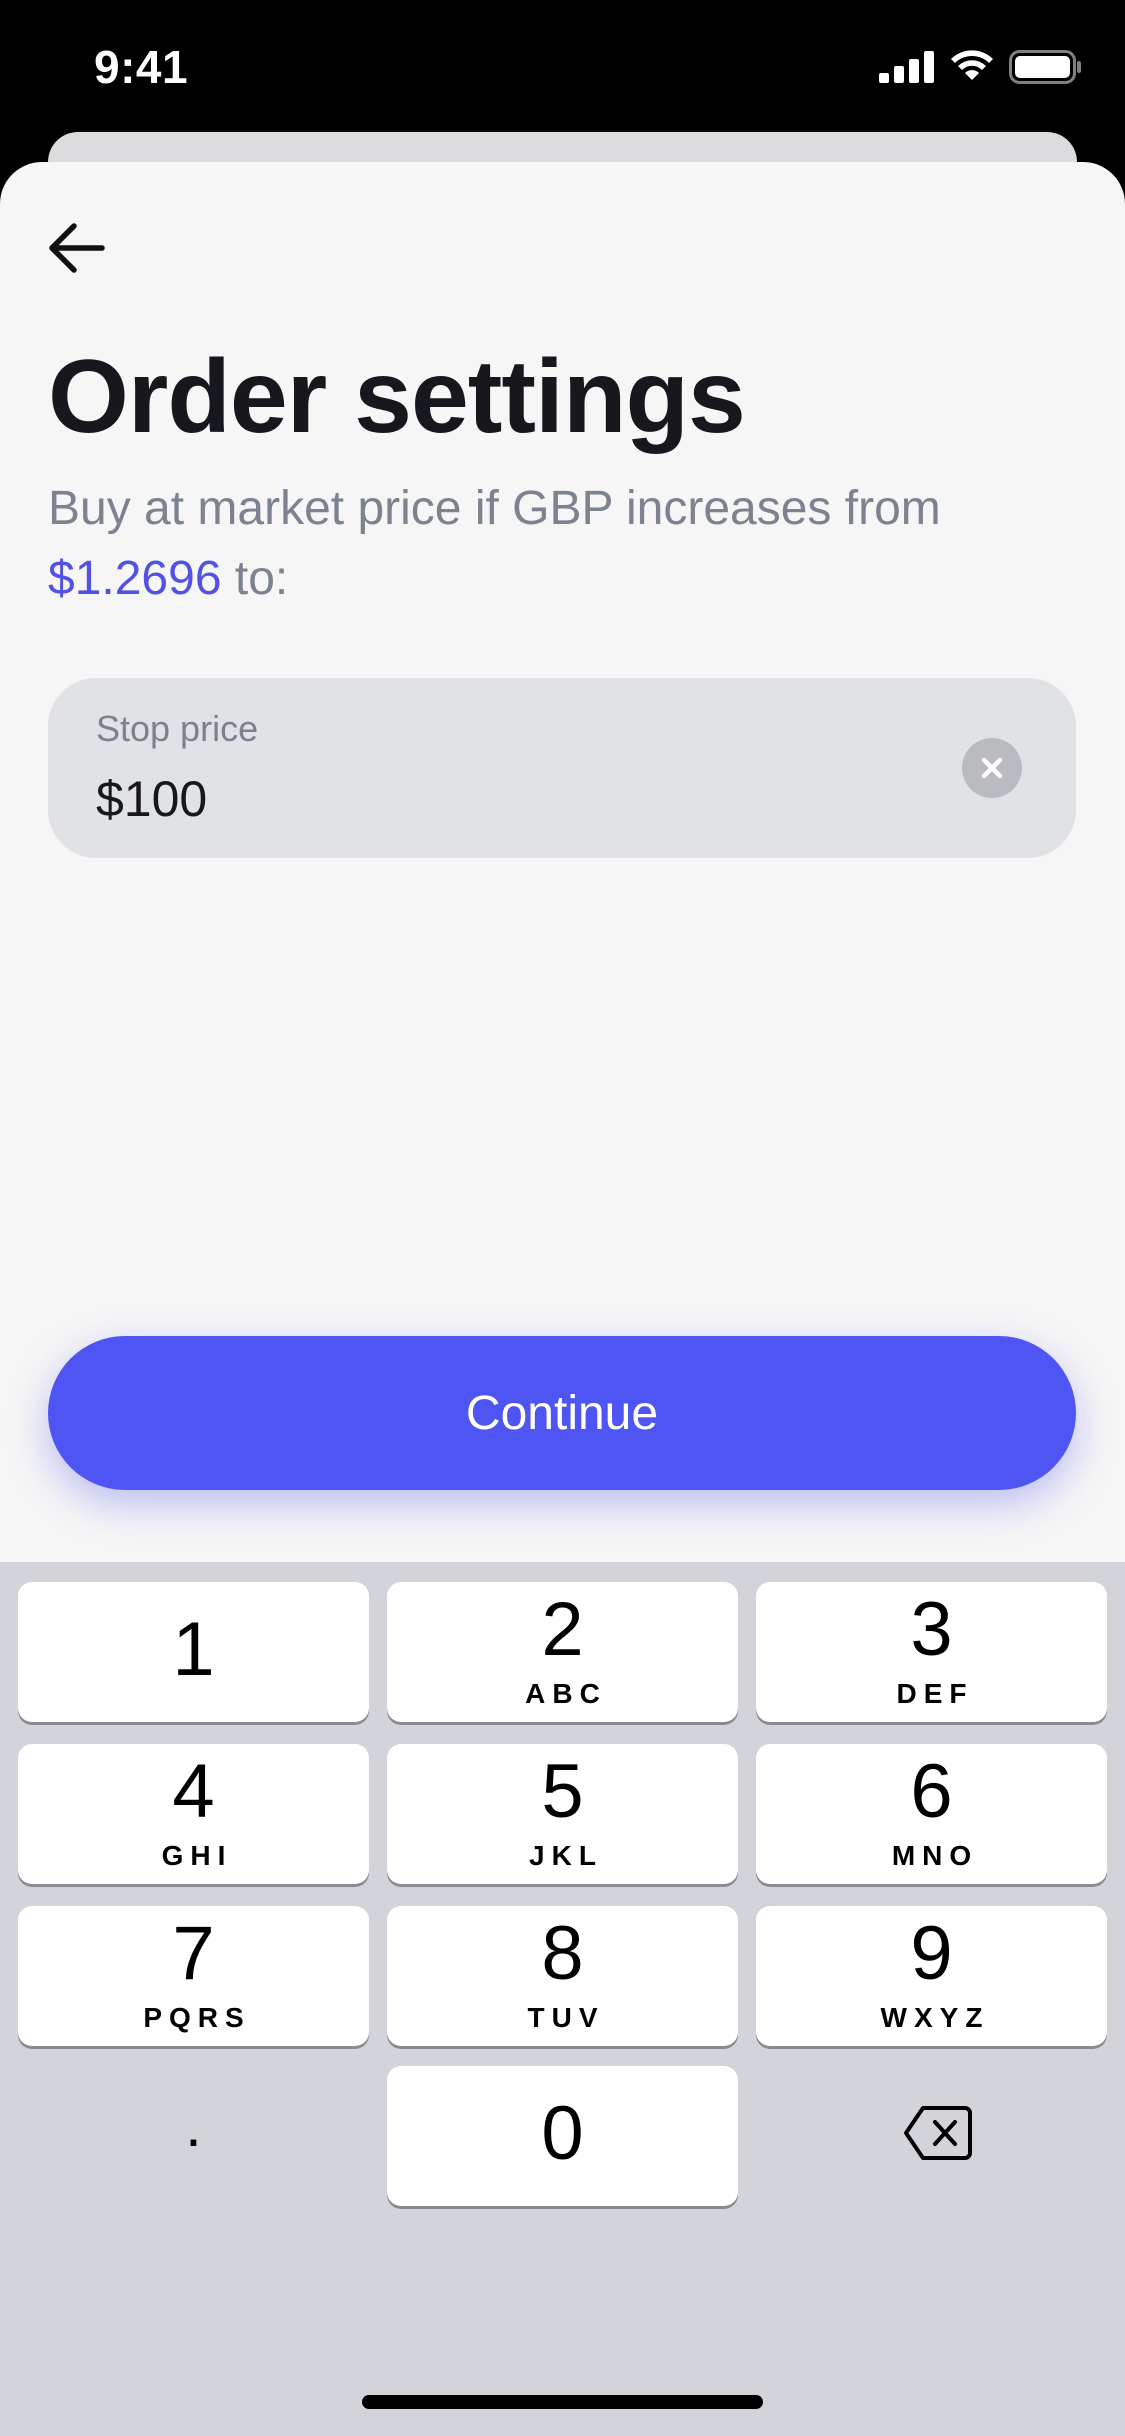  I want to click on status-icons, so click(981, 67).